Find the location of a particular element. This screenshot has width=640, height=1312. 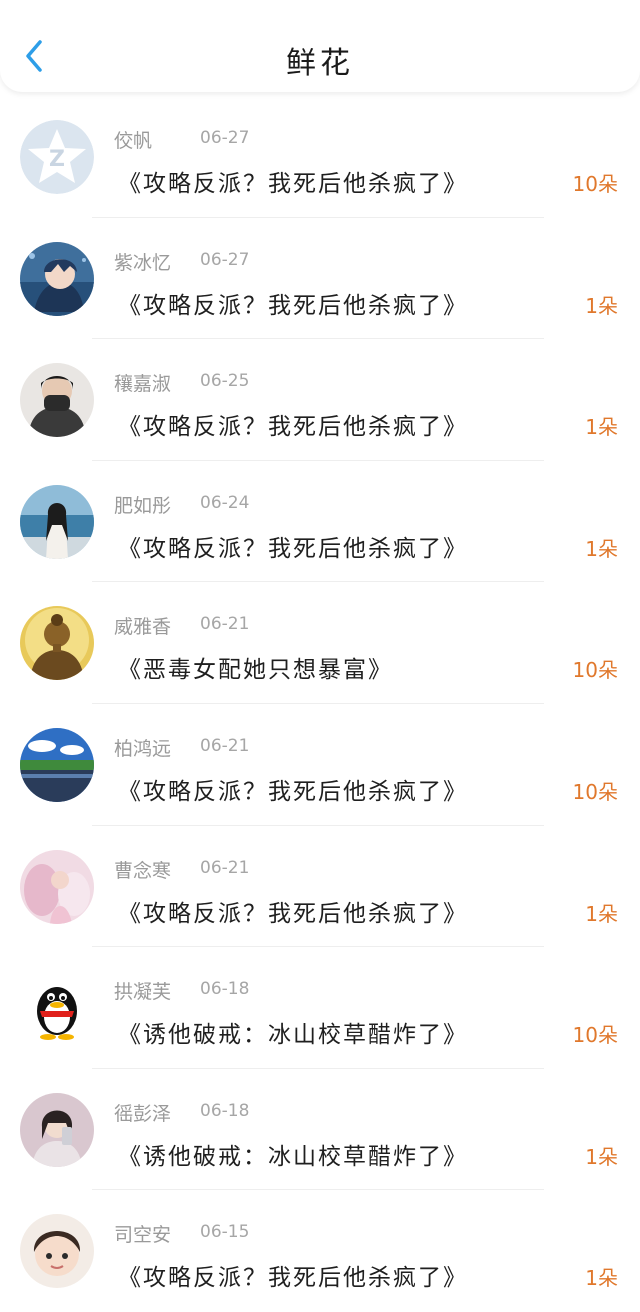

user-name: 拱凝芙 is located at coordinates (143, 992).